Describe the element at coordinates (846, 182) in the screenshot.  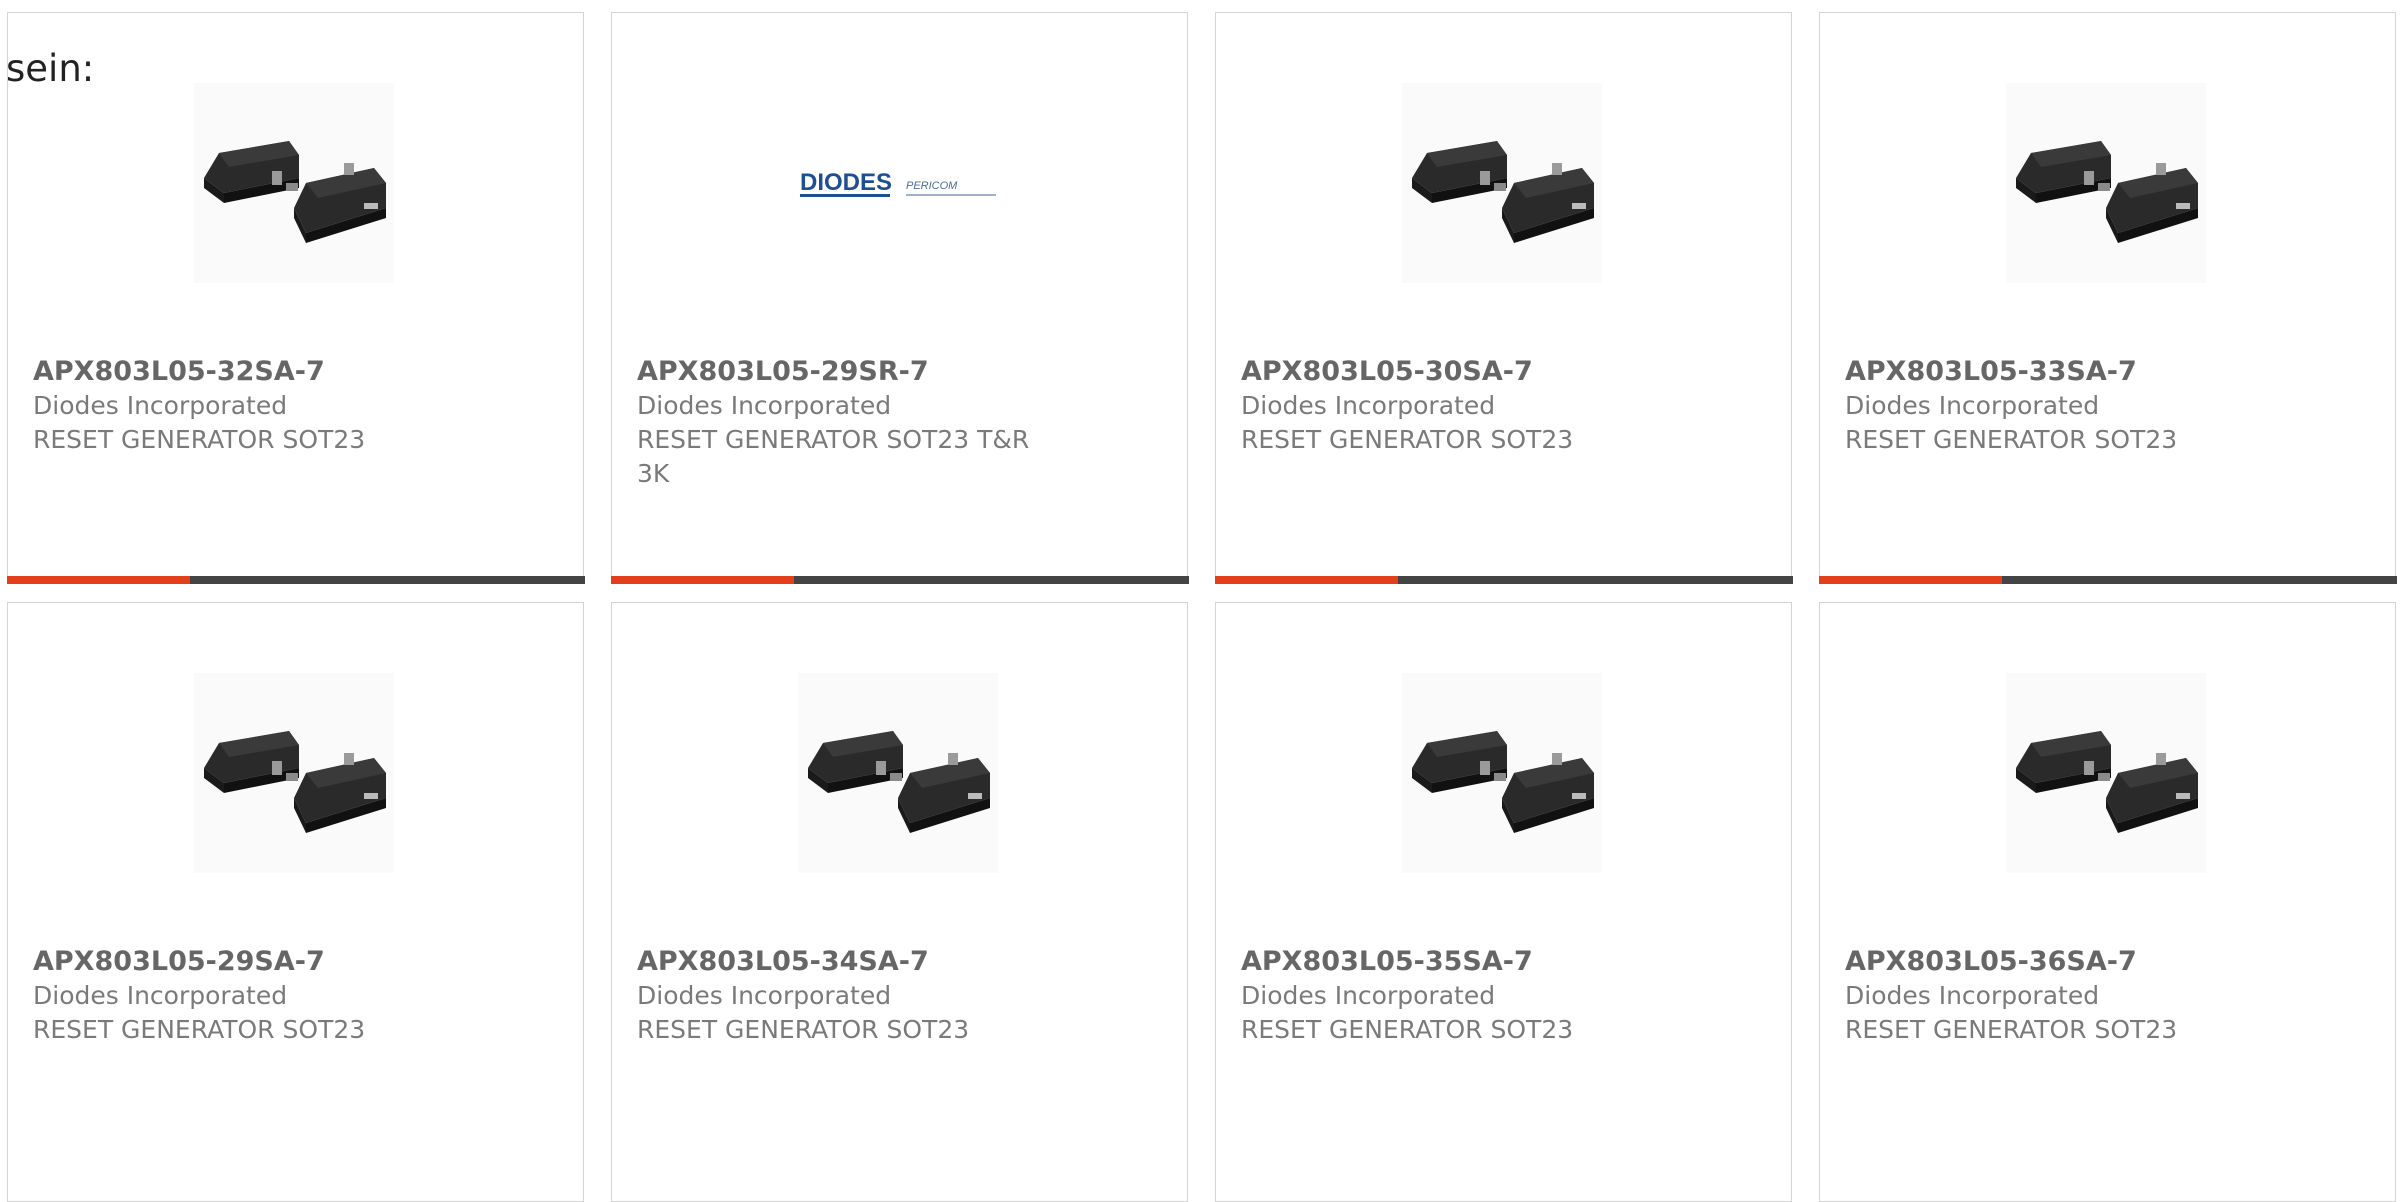
I see `logo-brand: DIODES` at that location.